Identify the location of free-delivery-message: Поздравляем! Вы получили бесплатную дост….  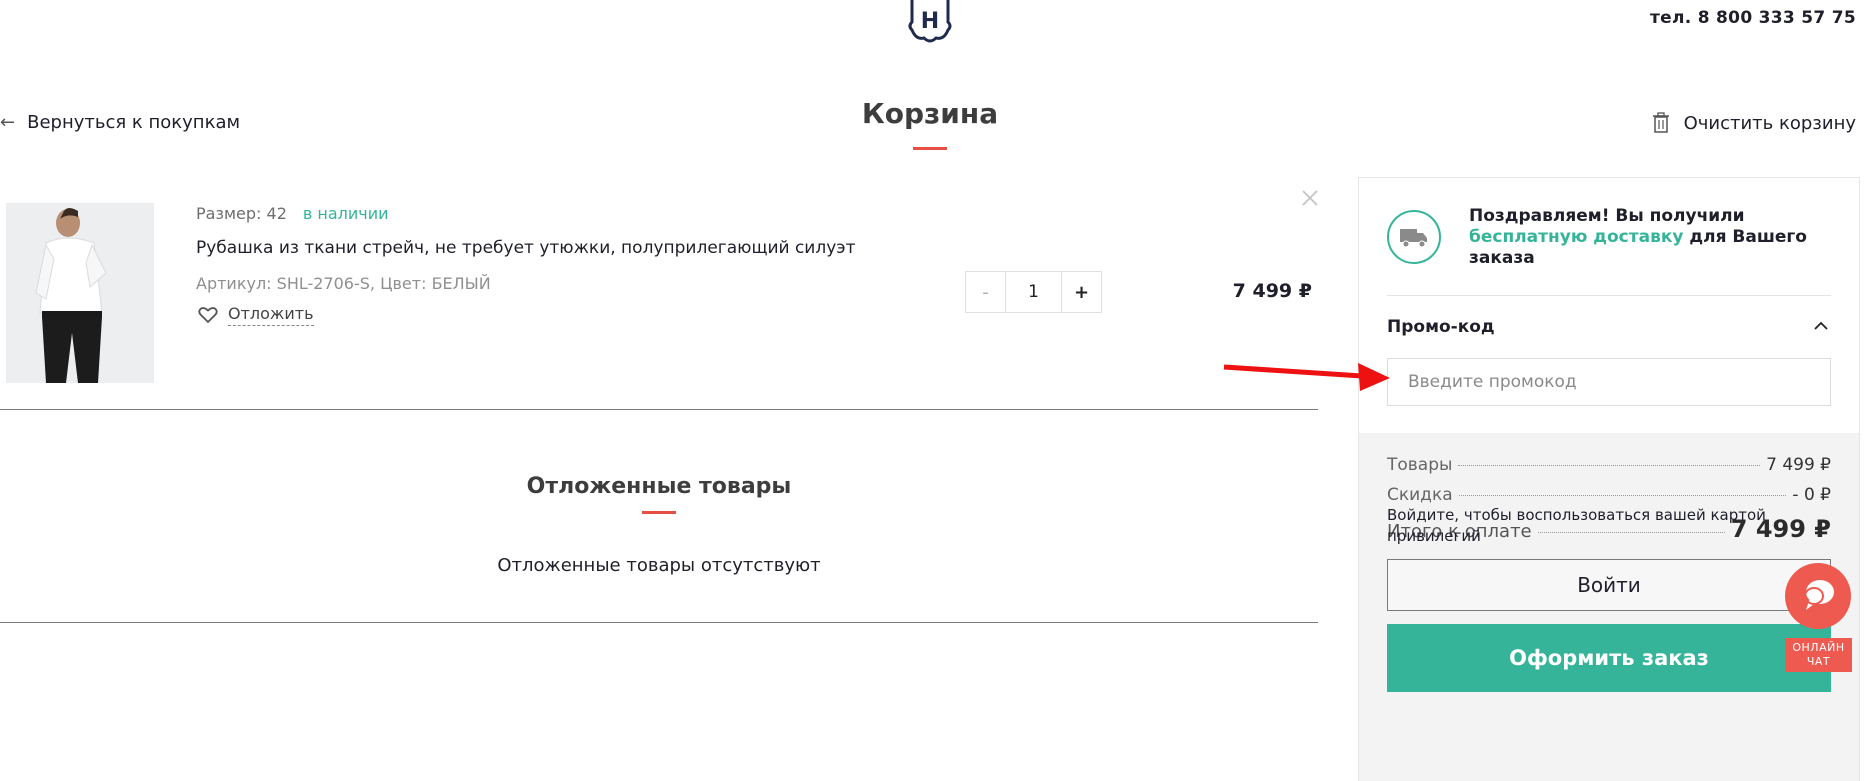
(1654, 237).